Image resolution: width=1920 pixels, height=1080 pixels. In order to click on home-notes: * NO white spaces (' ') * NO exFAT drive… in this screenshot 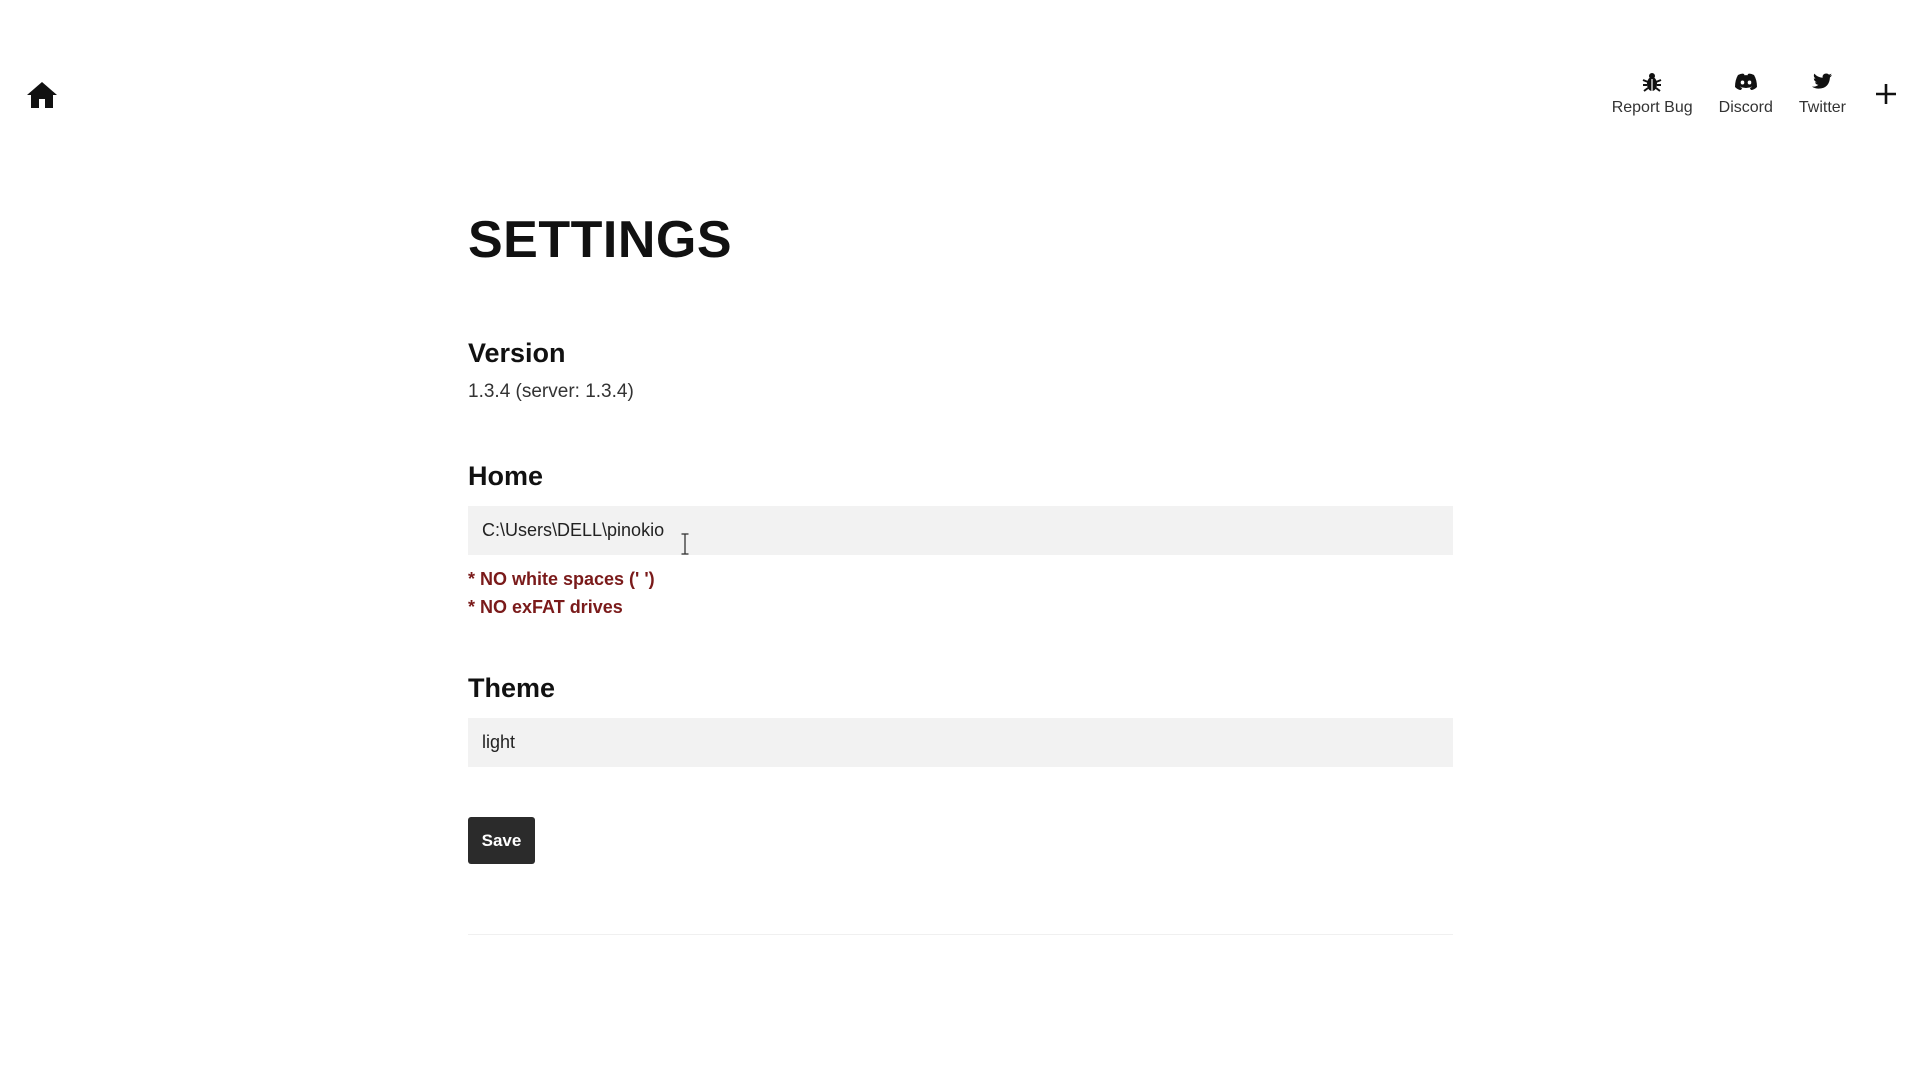, I will do `click(960, 593)`.